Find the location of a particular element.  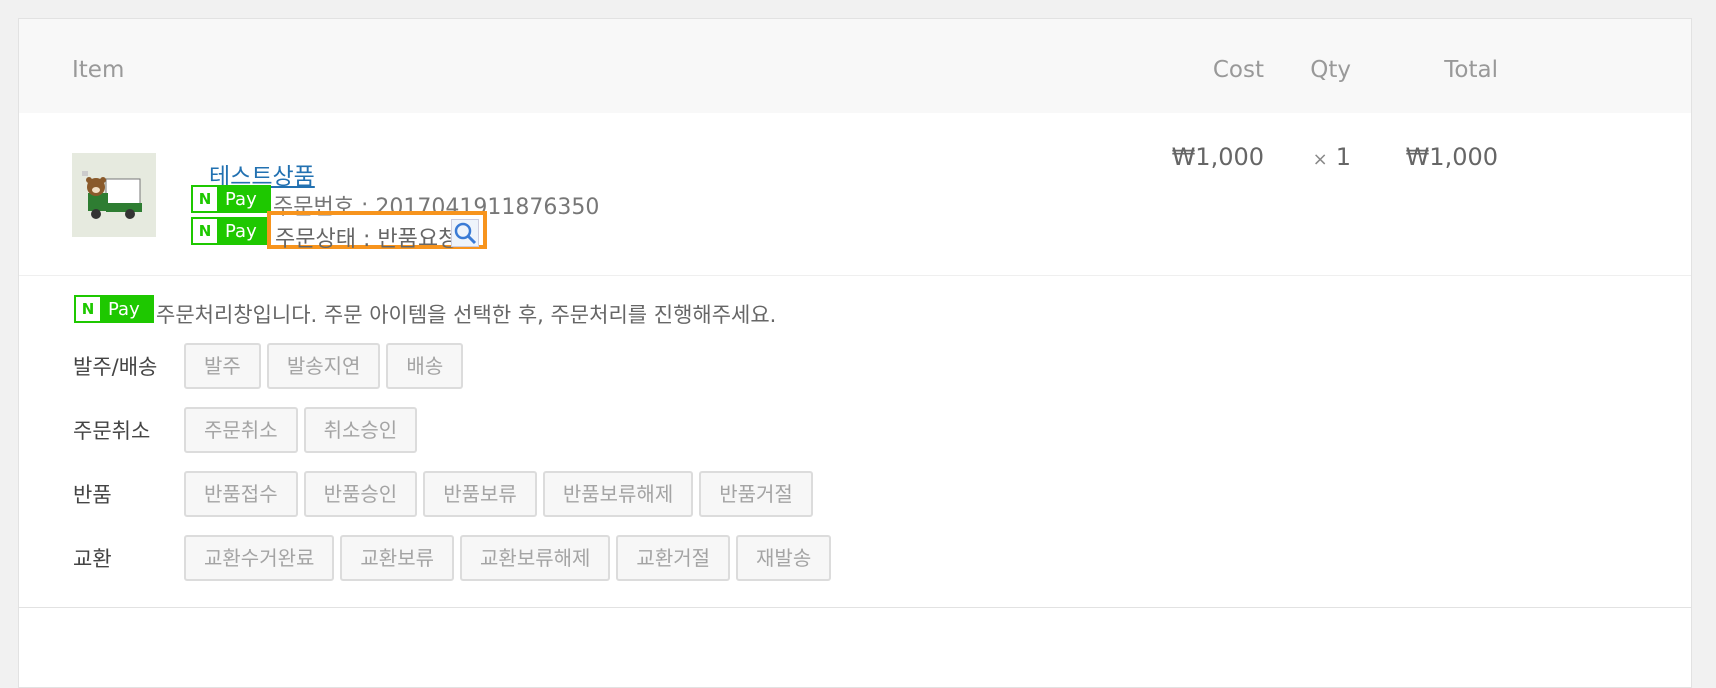

exchange-buttons: 교환수거완료 교환보류 교환보류해제 교환거절 재발송 is located at coordinates (508, 558).